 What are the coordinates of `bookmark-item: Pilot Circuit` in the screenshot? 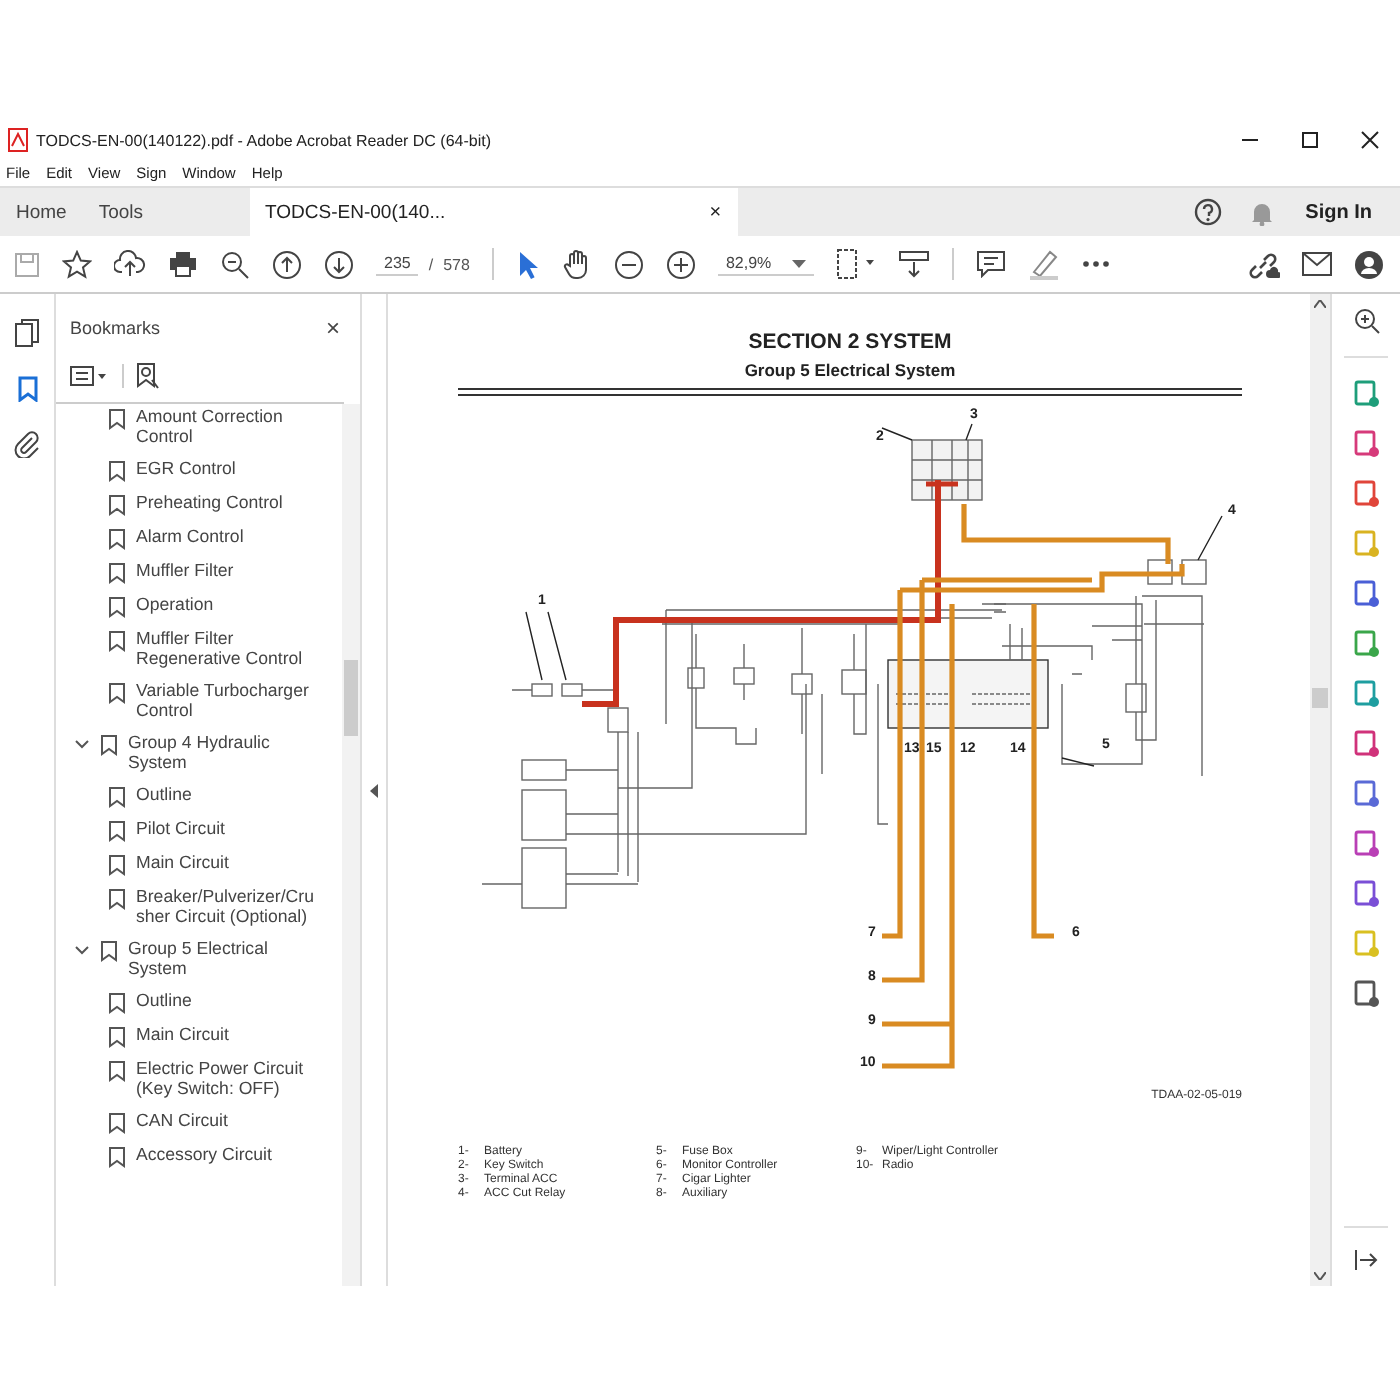 It's located at (226, 827).